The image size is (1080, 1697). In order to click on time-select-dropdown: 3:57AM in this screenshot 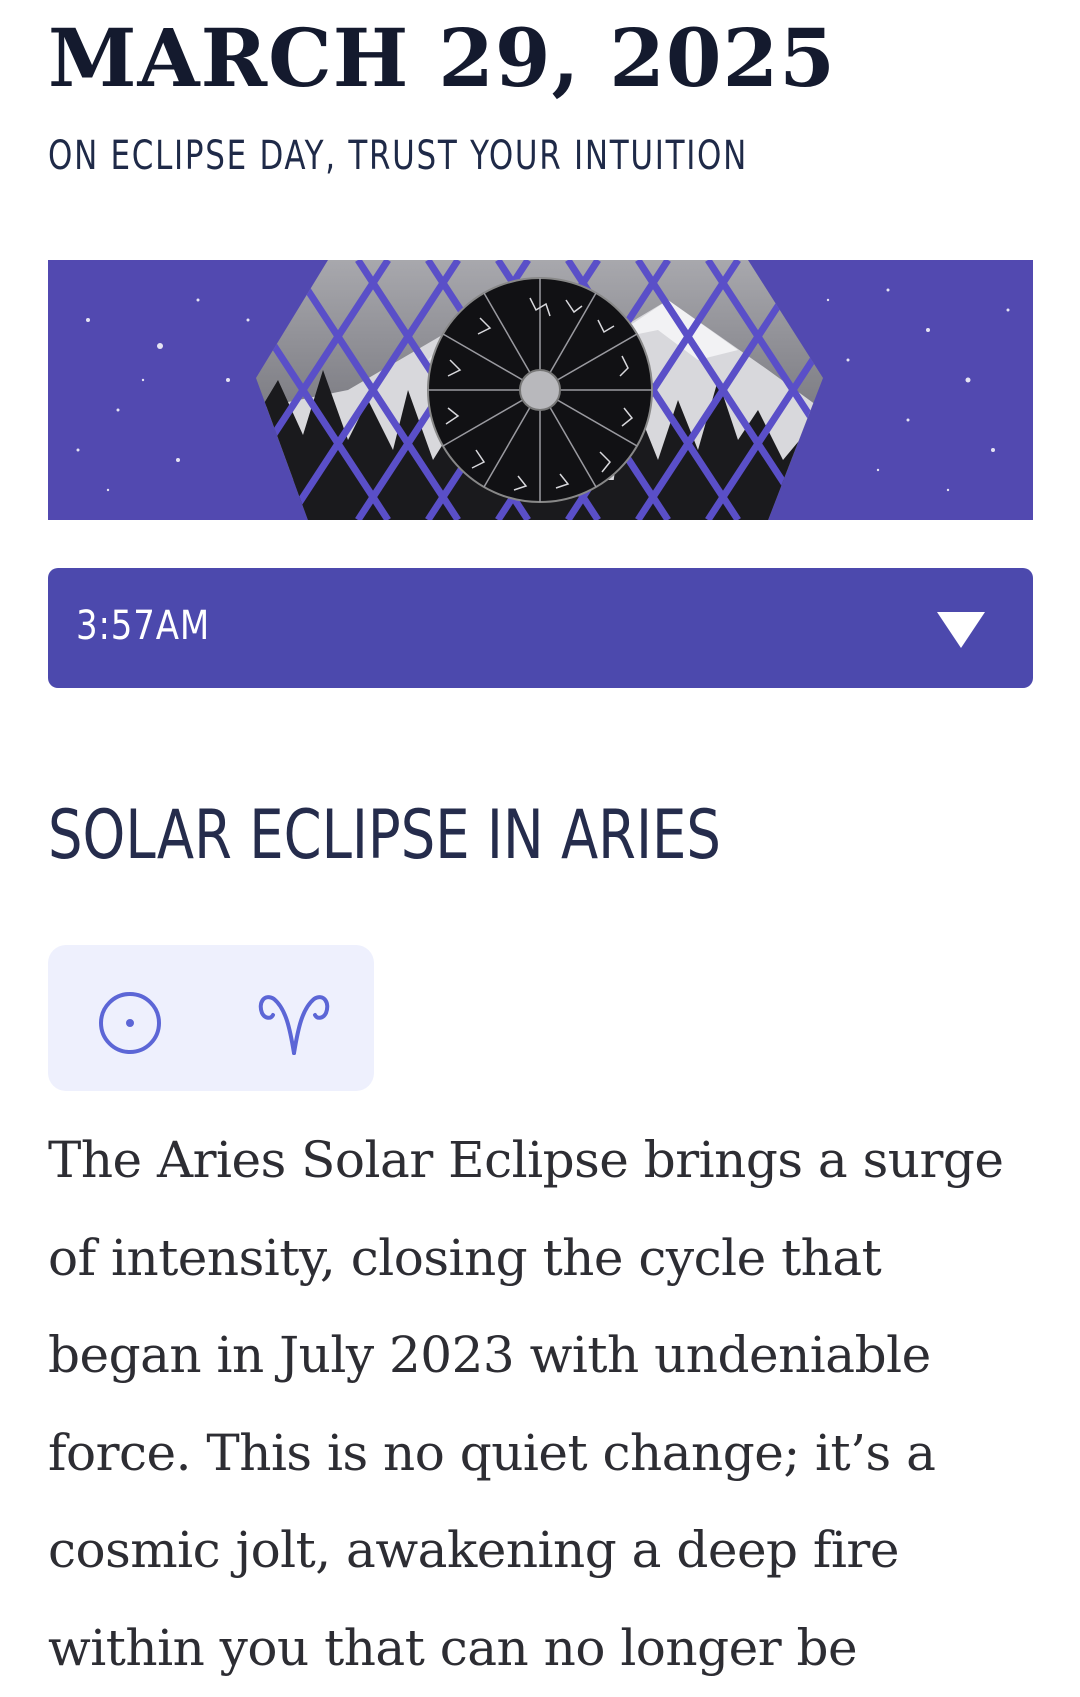, I will do `click(540, 628)`.